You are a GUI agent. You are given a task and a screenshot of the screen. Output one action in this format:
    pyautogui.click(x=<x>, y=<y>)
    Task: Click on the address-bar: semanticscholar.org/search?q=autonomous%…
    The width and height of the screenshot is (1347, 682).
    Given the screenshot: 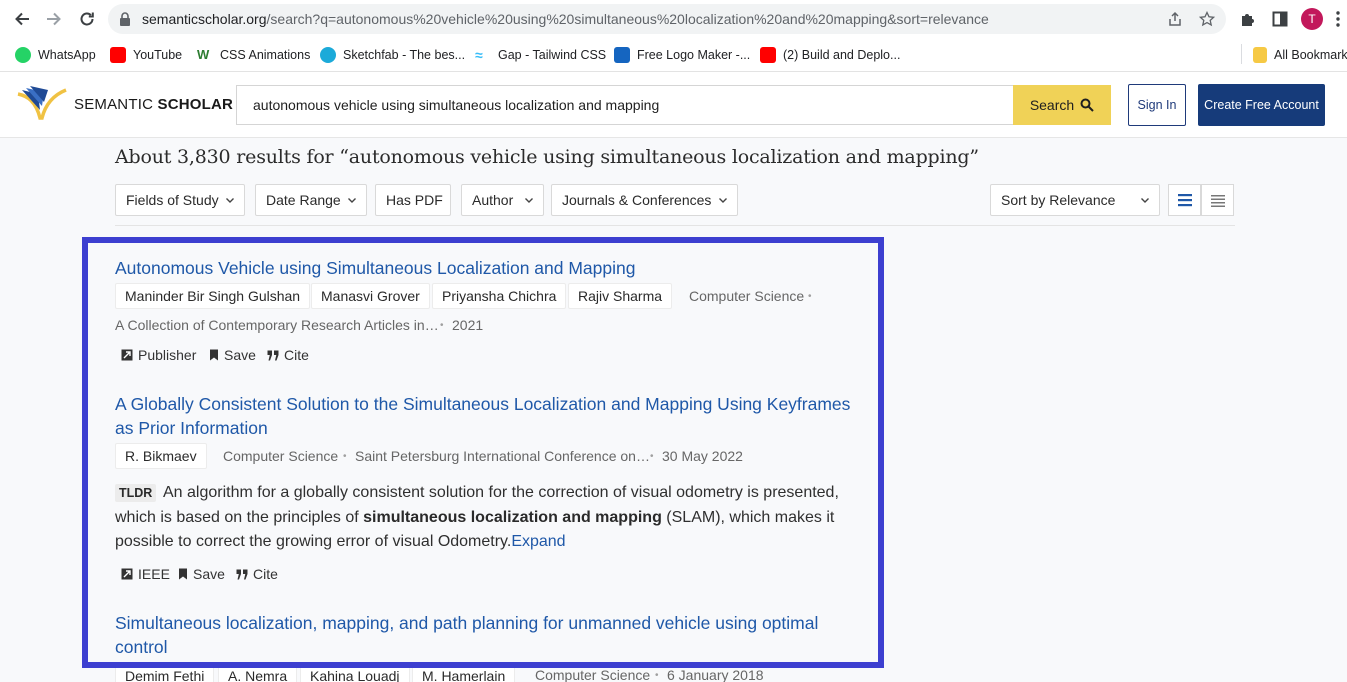 What is the action you would take?
    pyautogui.click(x=667, y=19)
    